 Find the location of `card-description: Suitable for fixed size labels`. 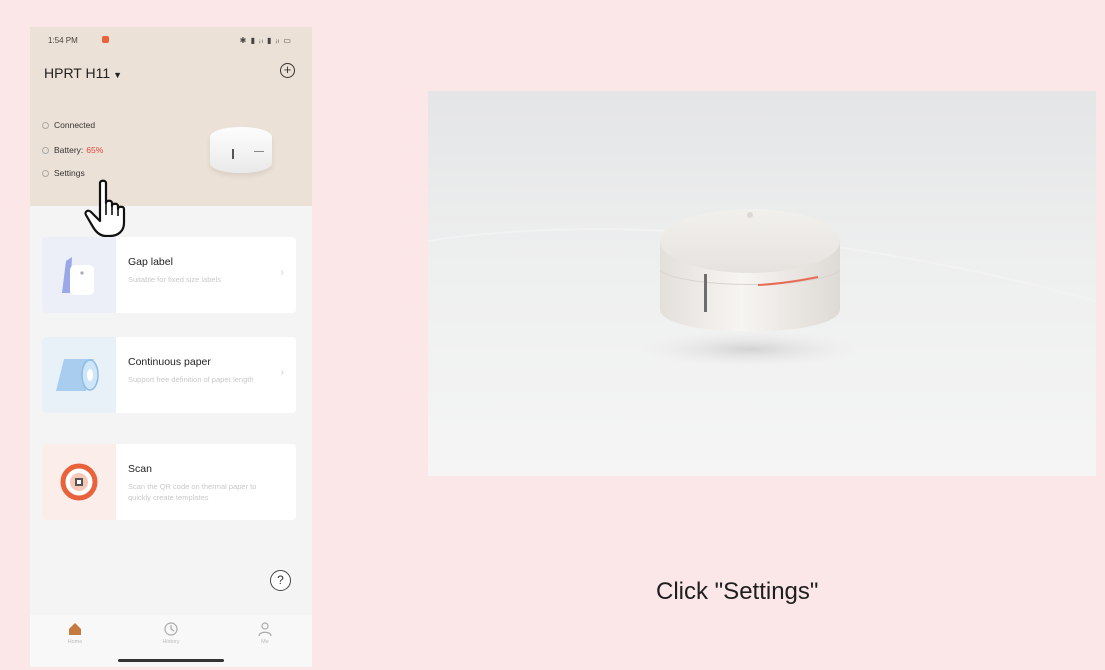

card-description: Suitable for fixed size labels is located at coordinates (174, 279).